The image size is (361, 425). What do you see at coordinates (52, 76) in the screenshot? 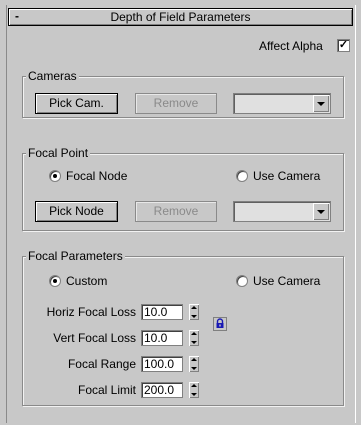
I see `cameras-group-title: Cameras` at bounding box center [52, 76].